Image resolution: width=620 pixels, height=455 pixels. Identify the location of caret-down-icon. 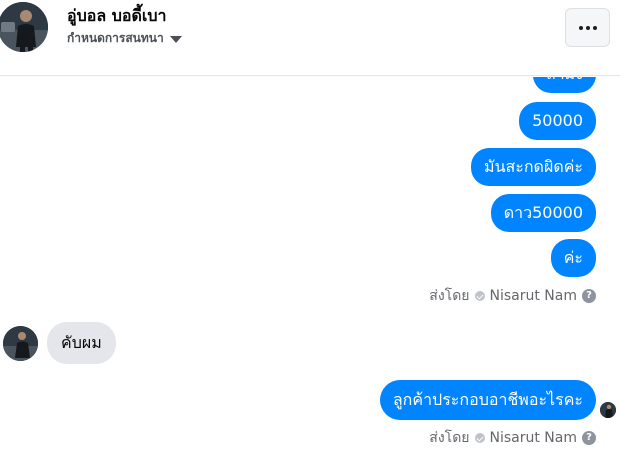
(175, 39).